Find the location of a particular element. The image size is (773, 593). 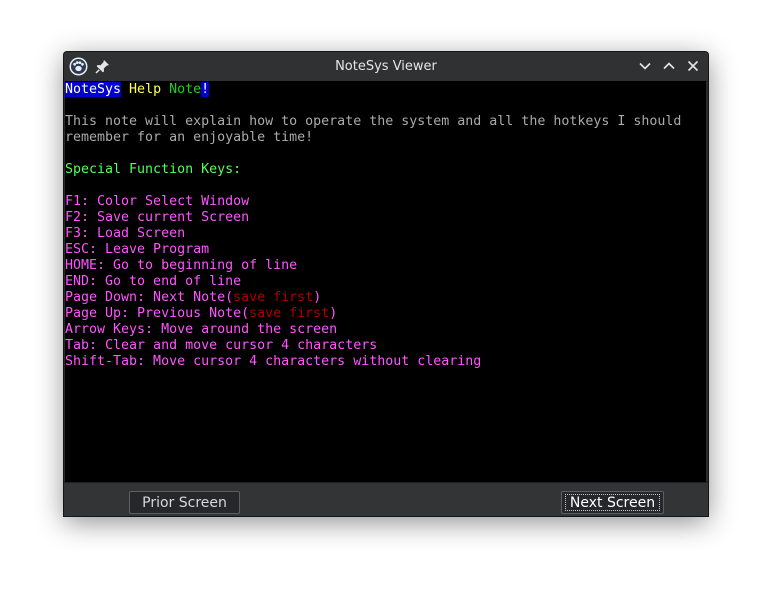

page-up-close: ) is located at coordinates (333, 313).